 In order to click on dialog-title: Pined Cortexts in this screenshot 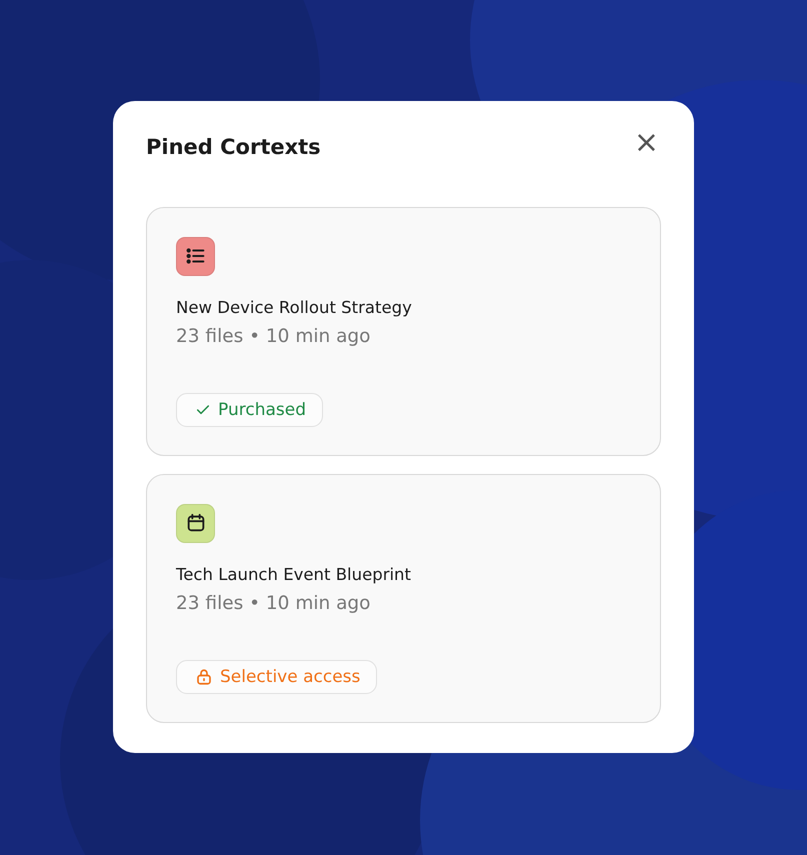, I will do `click(233, 146)`.